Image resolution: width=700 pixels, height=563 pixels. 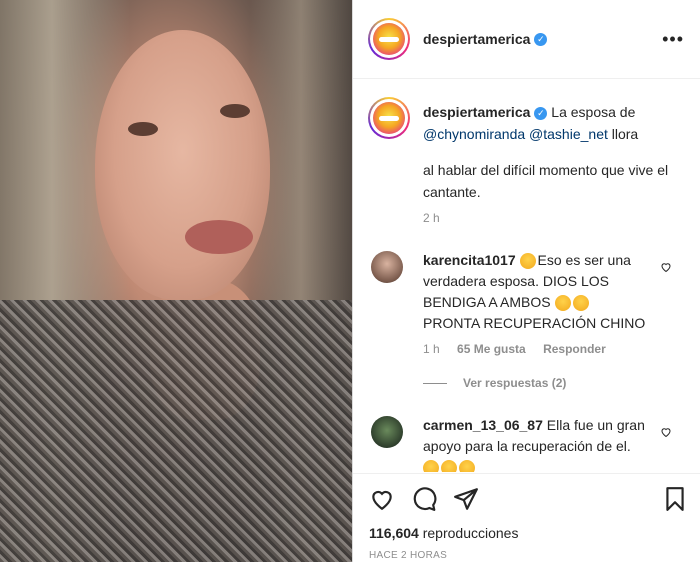 What do you see at coordinates (469, 260) in the screenshot?
I see `comment-username: karencita1017` at bounding box center [469, 260].